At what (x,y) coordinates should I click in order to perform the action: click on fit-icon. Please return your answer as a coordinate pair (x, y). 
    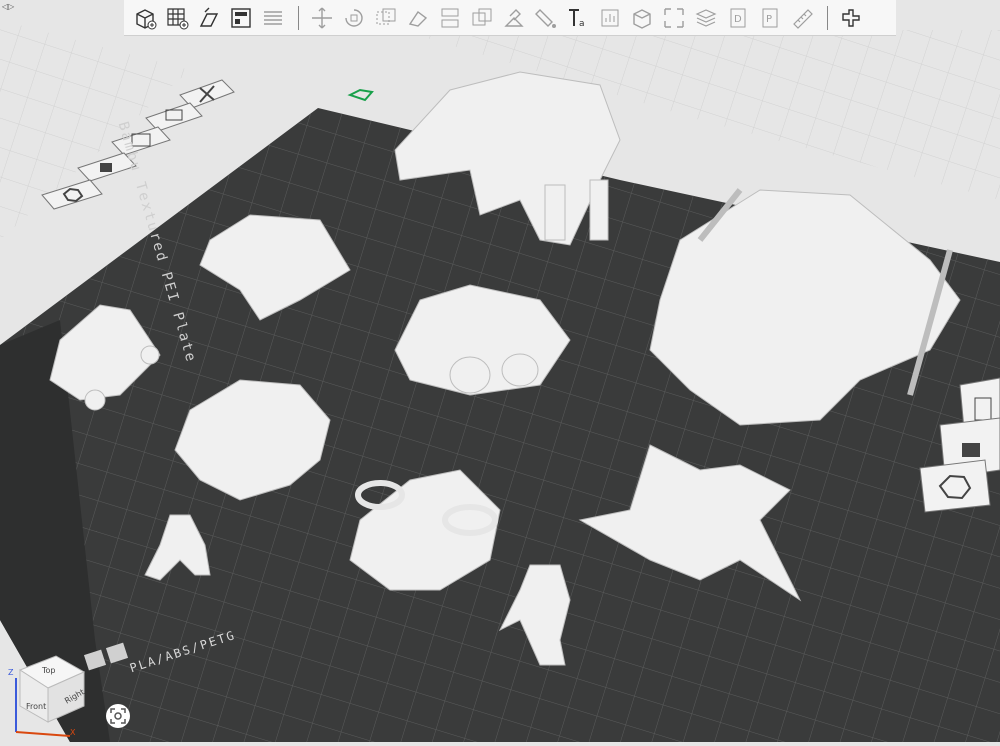
    Looking at the image, I should click on (674, 17).